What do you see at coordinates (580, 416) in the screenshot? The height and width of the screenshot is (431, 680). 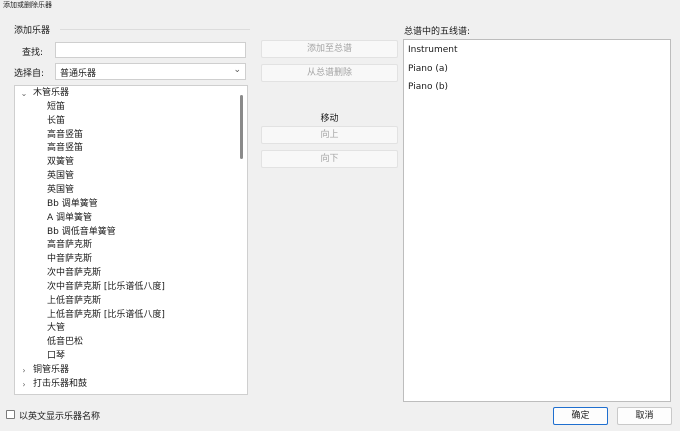 I see `ok-button: 确定` at bounding box center [580, 416].